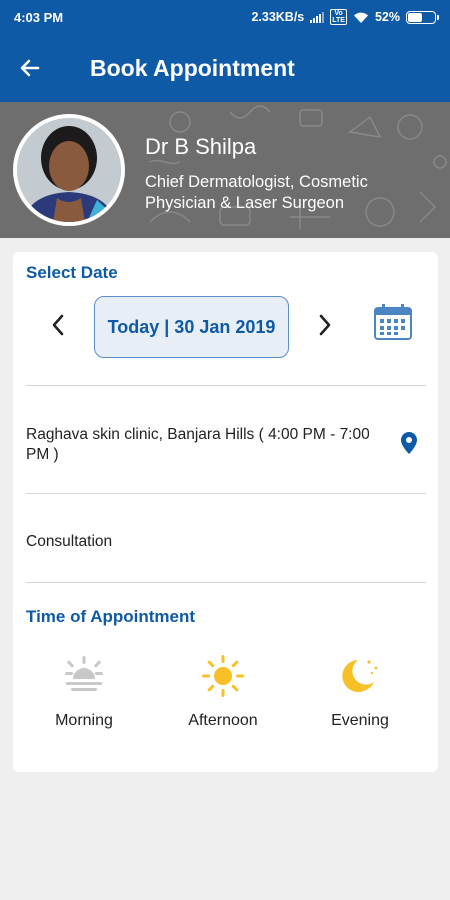  I want to click on chevron-left-icon, so click(58, 325).